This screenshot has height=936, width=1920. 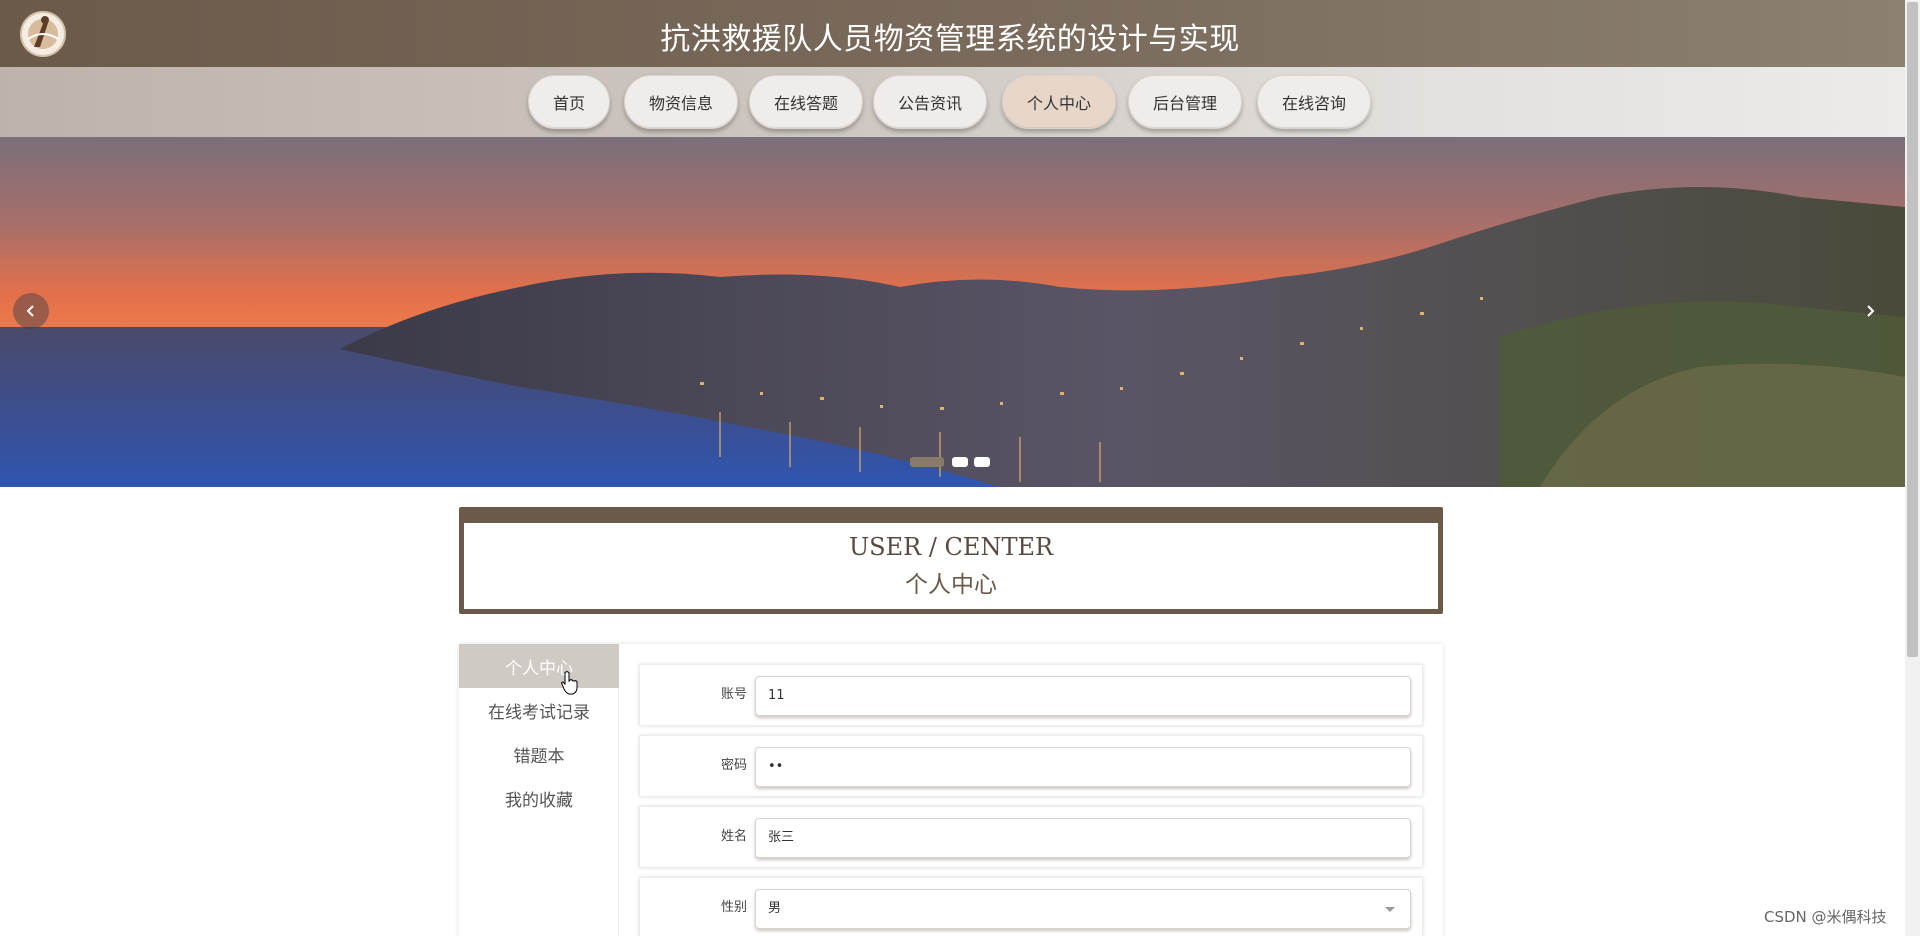 I want to click on gender-select-value: 男, so click(x=775, y=908).